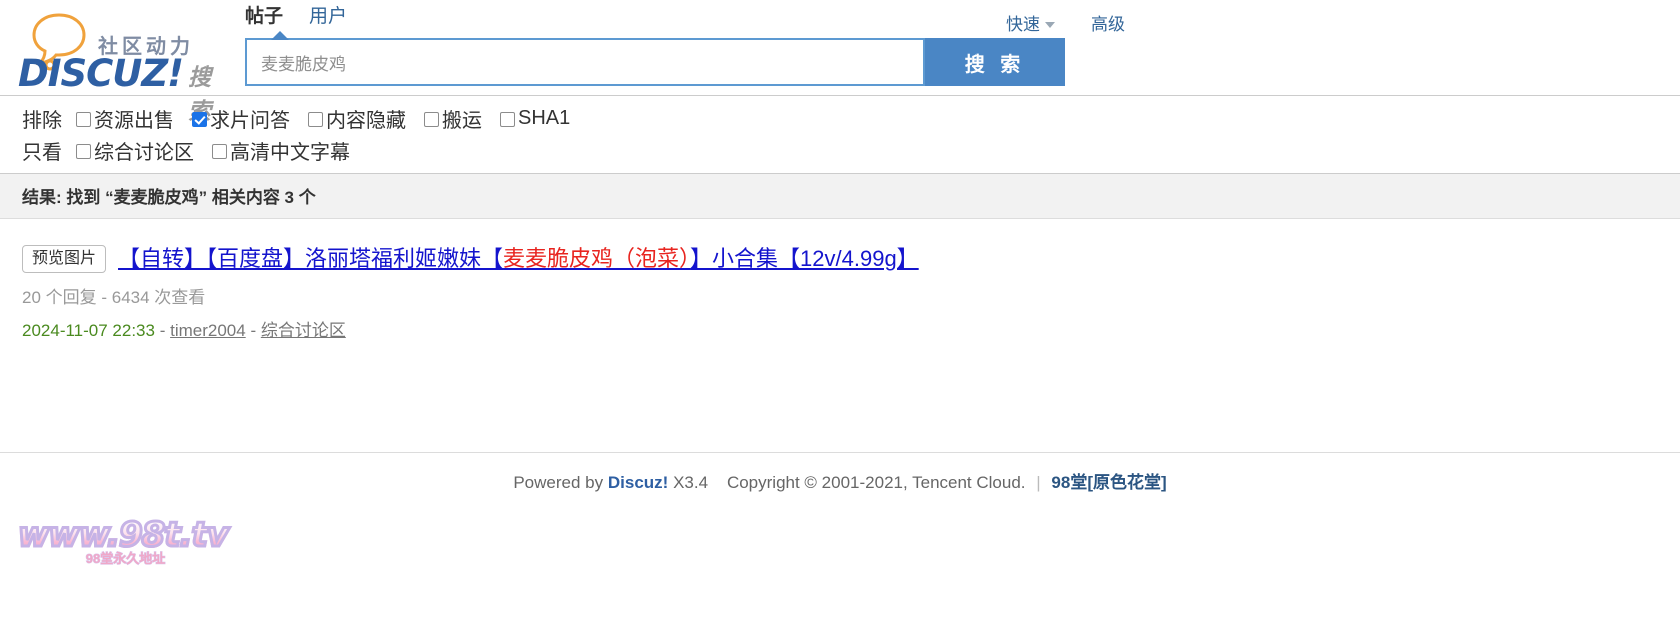 The image size is (1680, 620). Describe the element at coordinates (840, 196) in the screenshot. I see `result-summary: 结果: 找到 “麦麦脆皮鸡” 相关内容 3 个` at that location.